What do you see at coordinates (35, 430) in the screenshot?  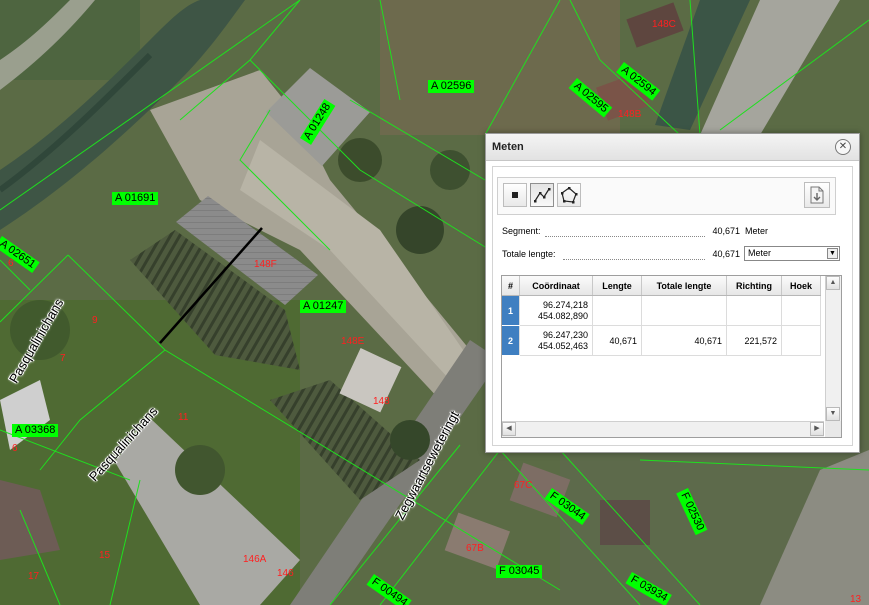 I see `parcel-label: A 03368` at bounding box center [35, 430].